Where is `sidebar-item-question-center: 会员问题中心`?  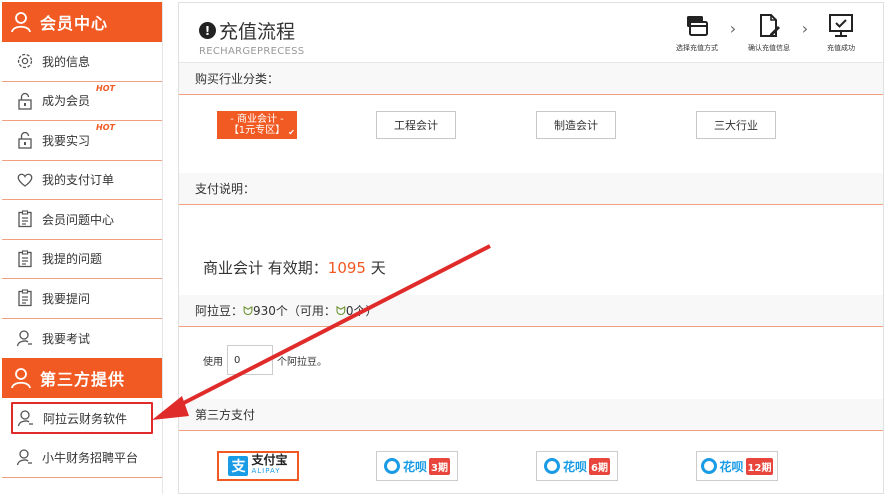 sidebar-item-question-center: 会员问题中心 is located at coordinates (82, 220).